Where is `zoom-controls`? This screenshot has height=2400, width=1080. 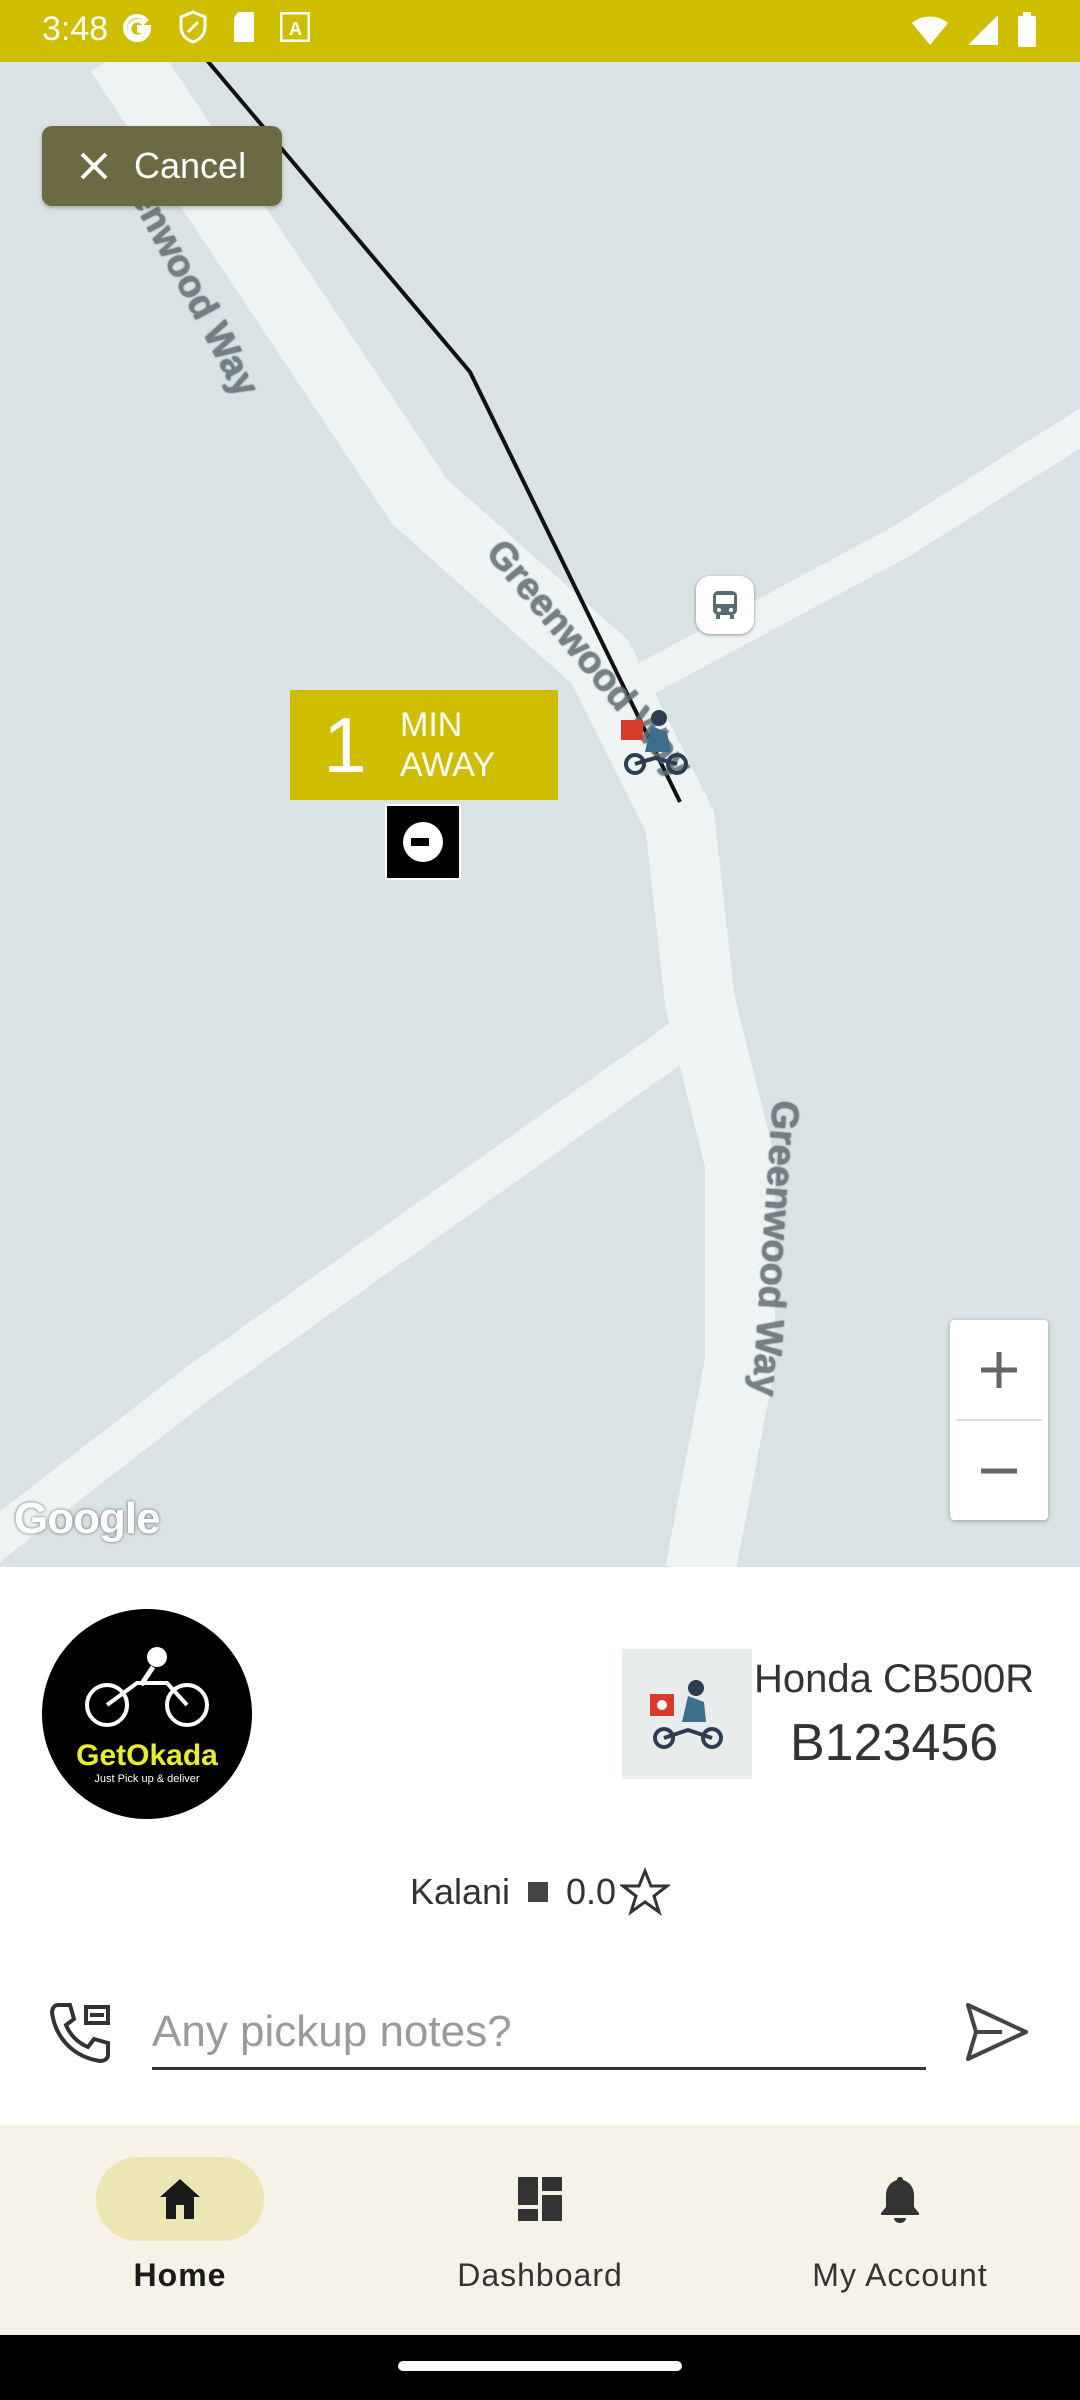 zoom-controls is located at coordinates (999, 1420).